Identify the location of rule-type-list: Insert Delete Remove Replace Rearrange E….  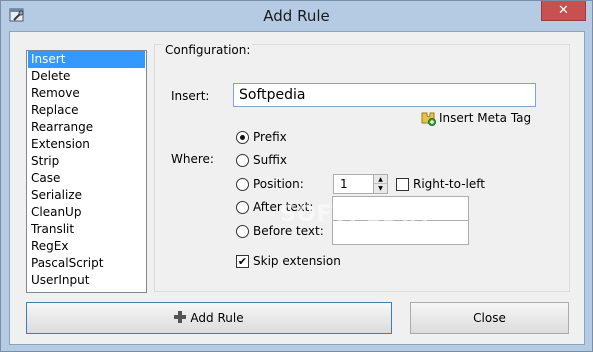
(86, 171).